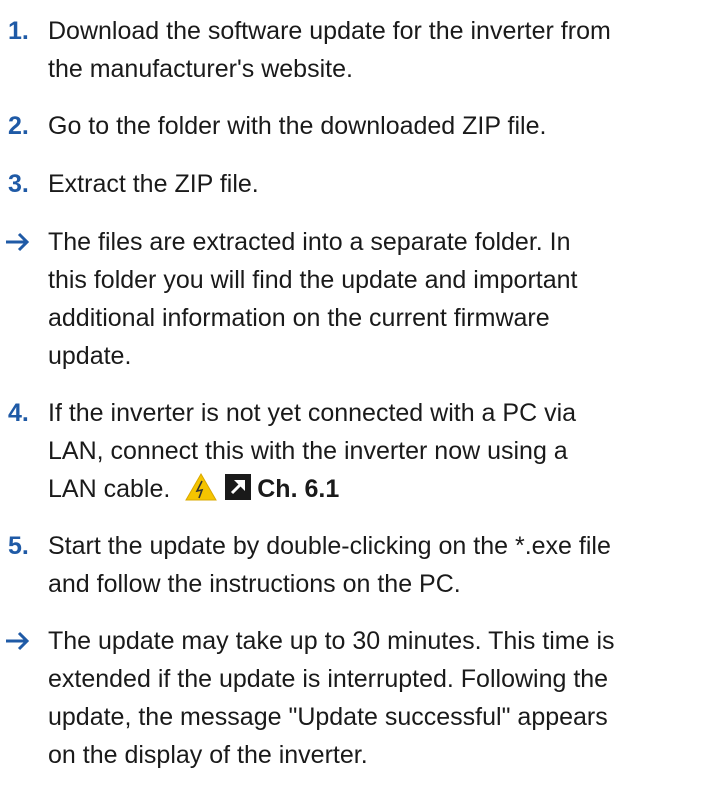 This screenshot has width=701, height=796. Describe the element at coordinates (18, 126) in the screenshot. I see `step-number: 2.` at that location.